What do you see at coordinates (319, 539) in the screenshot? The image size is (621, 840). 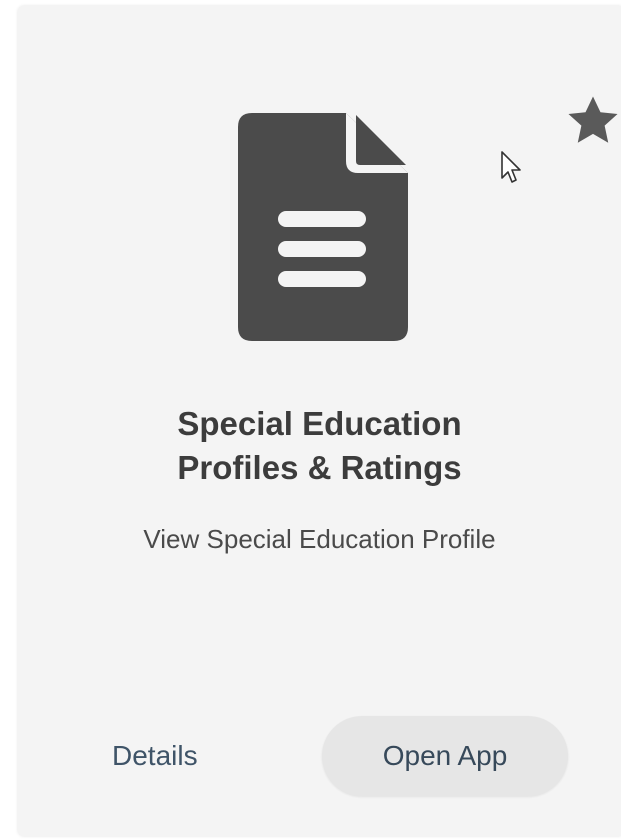 I see `card-subtitle: View Special Education Profile` at bounding box center [319, 539].